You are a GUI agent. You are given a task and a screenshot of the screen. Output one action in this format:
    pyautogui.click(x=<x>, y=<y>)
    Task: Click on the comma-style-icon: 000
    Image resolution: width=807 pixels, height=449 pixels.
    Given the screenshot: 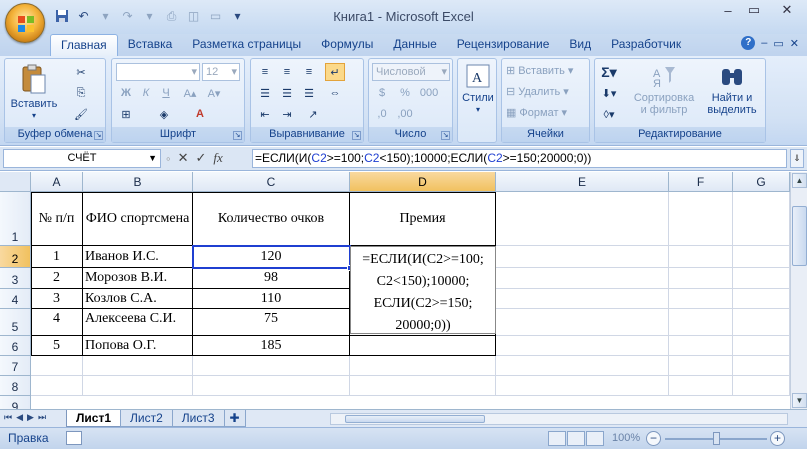 What is the action you would take?
    pyautogui.click(x=429, y=93)
    